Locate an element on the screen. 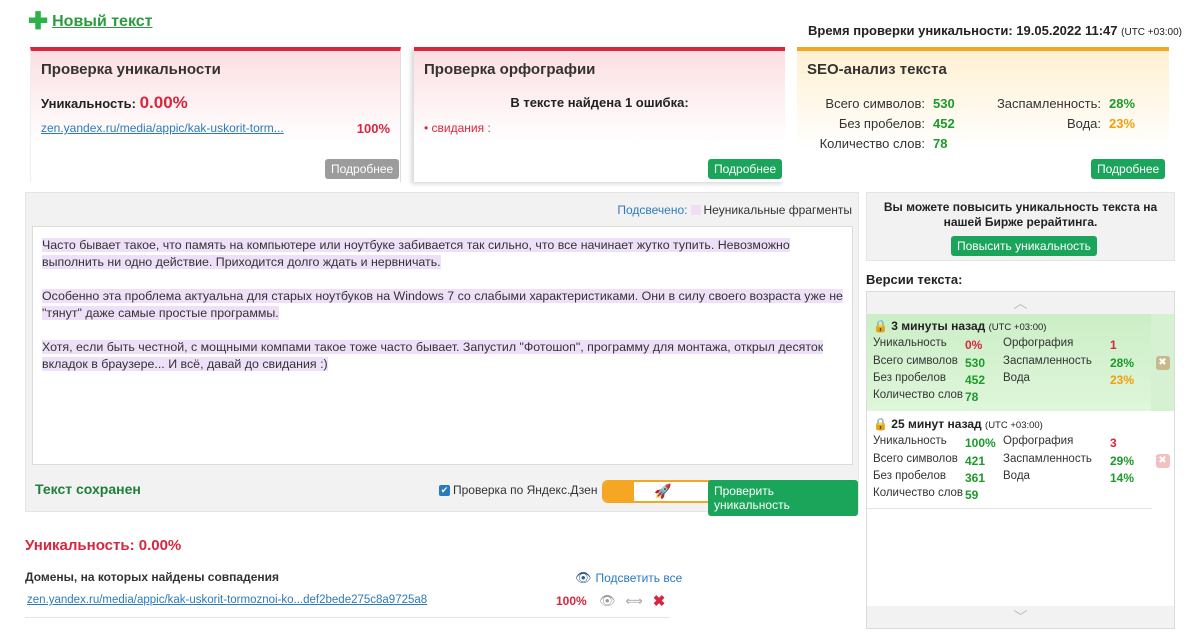  seo-water-label: Вода: is located at coordinates (1083, 123).